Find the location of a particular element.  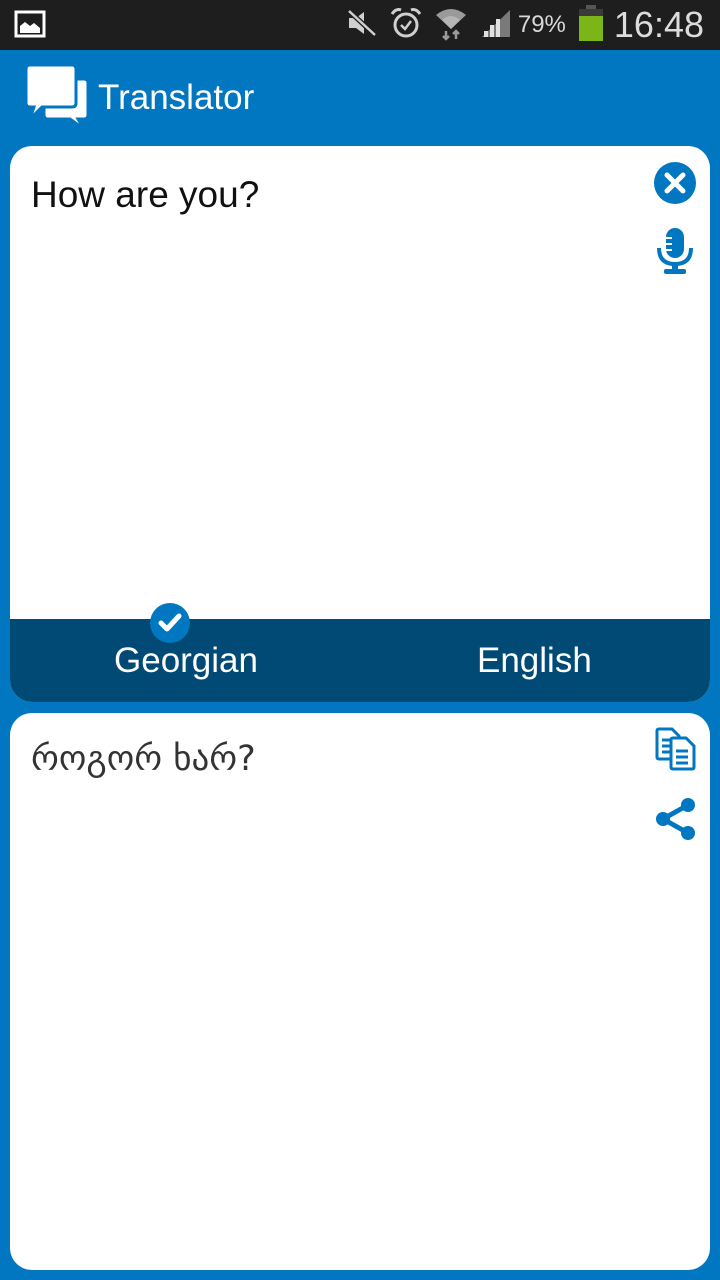

wifi-icon is located at coordinates (451, 25).